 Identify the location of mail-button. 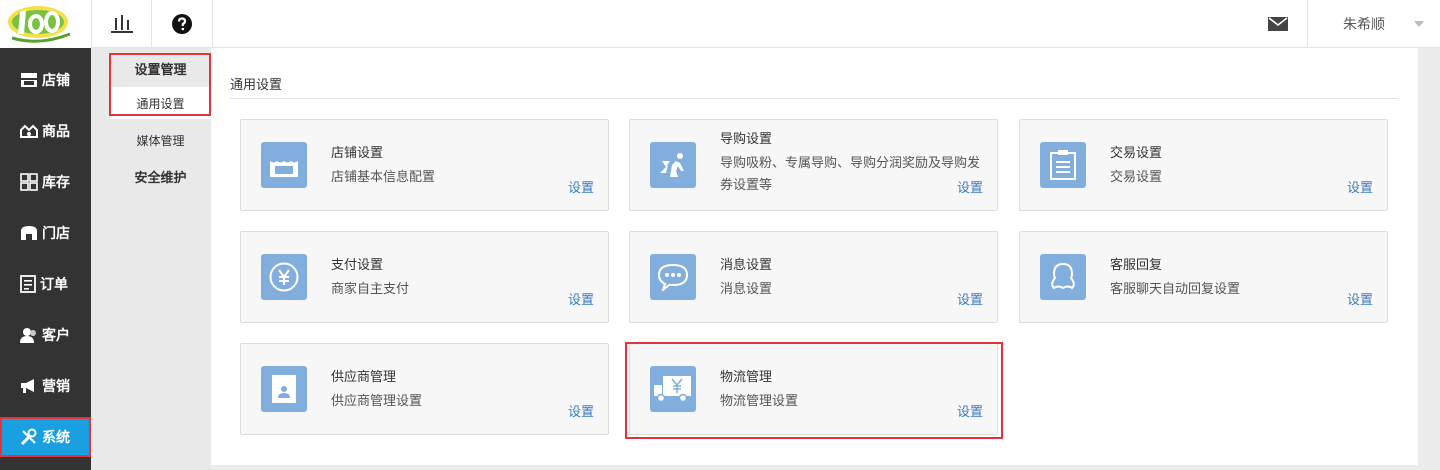
(1278, 24).